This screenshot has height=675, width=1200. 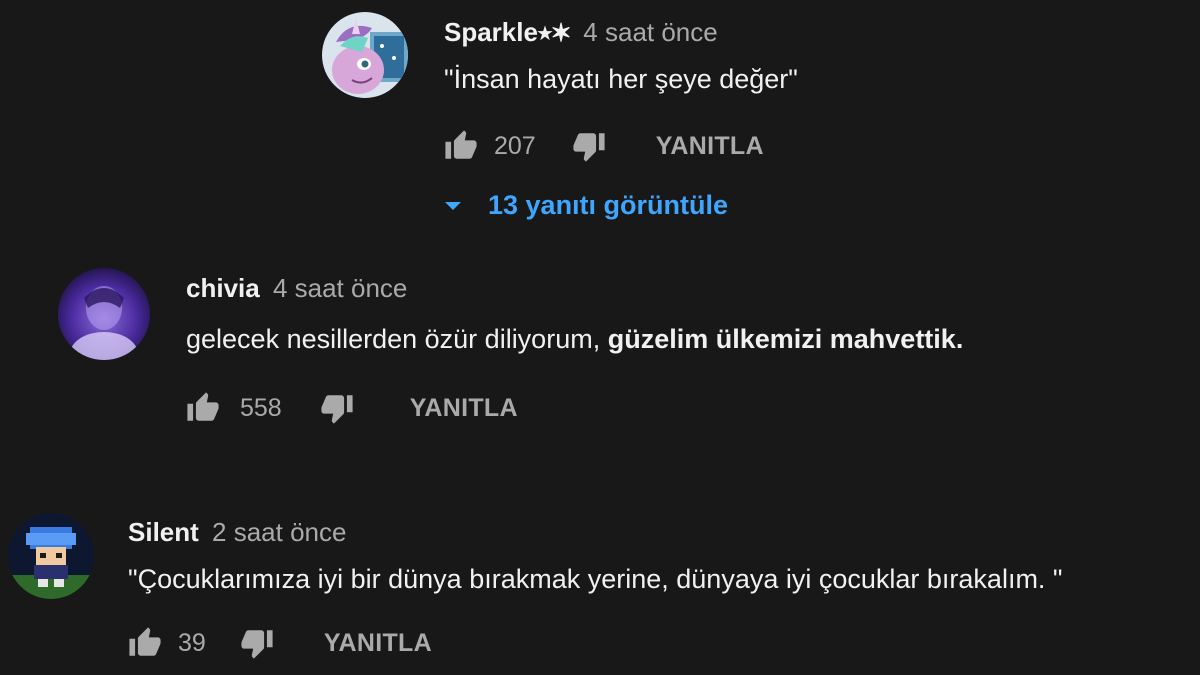 I want to click on comment-header: chivia 4 saat önce, so click(x=296, y=288).